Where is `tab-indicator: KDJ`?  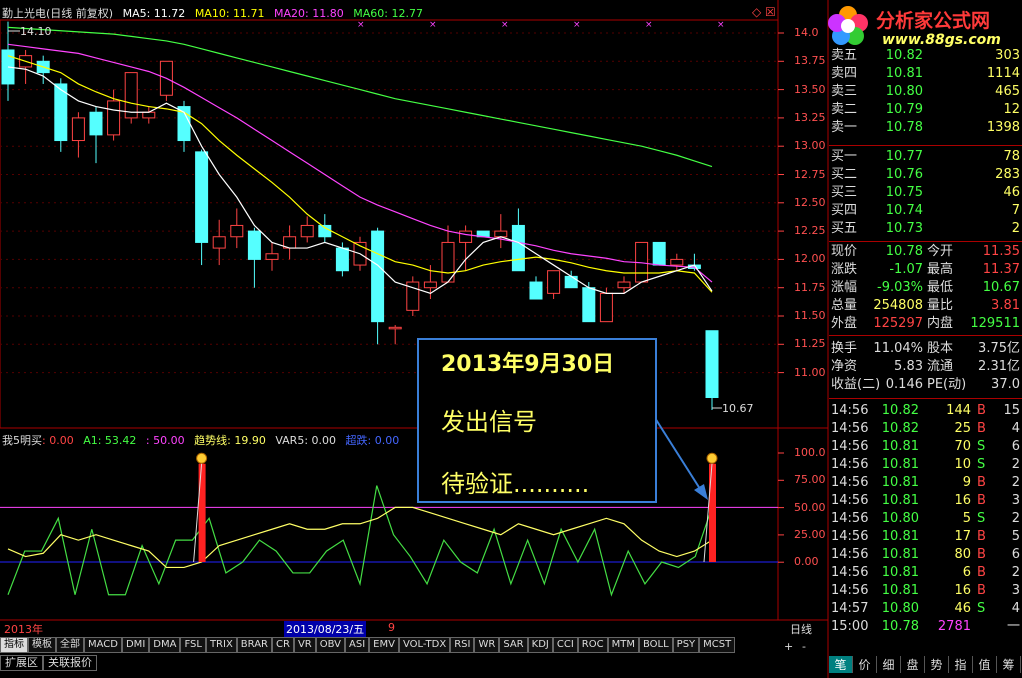
tab-indicator: KDJ is located at coordinates (540, 645).